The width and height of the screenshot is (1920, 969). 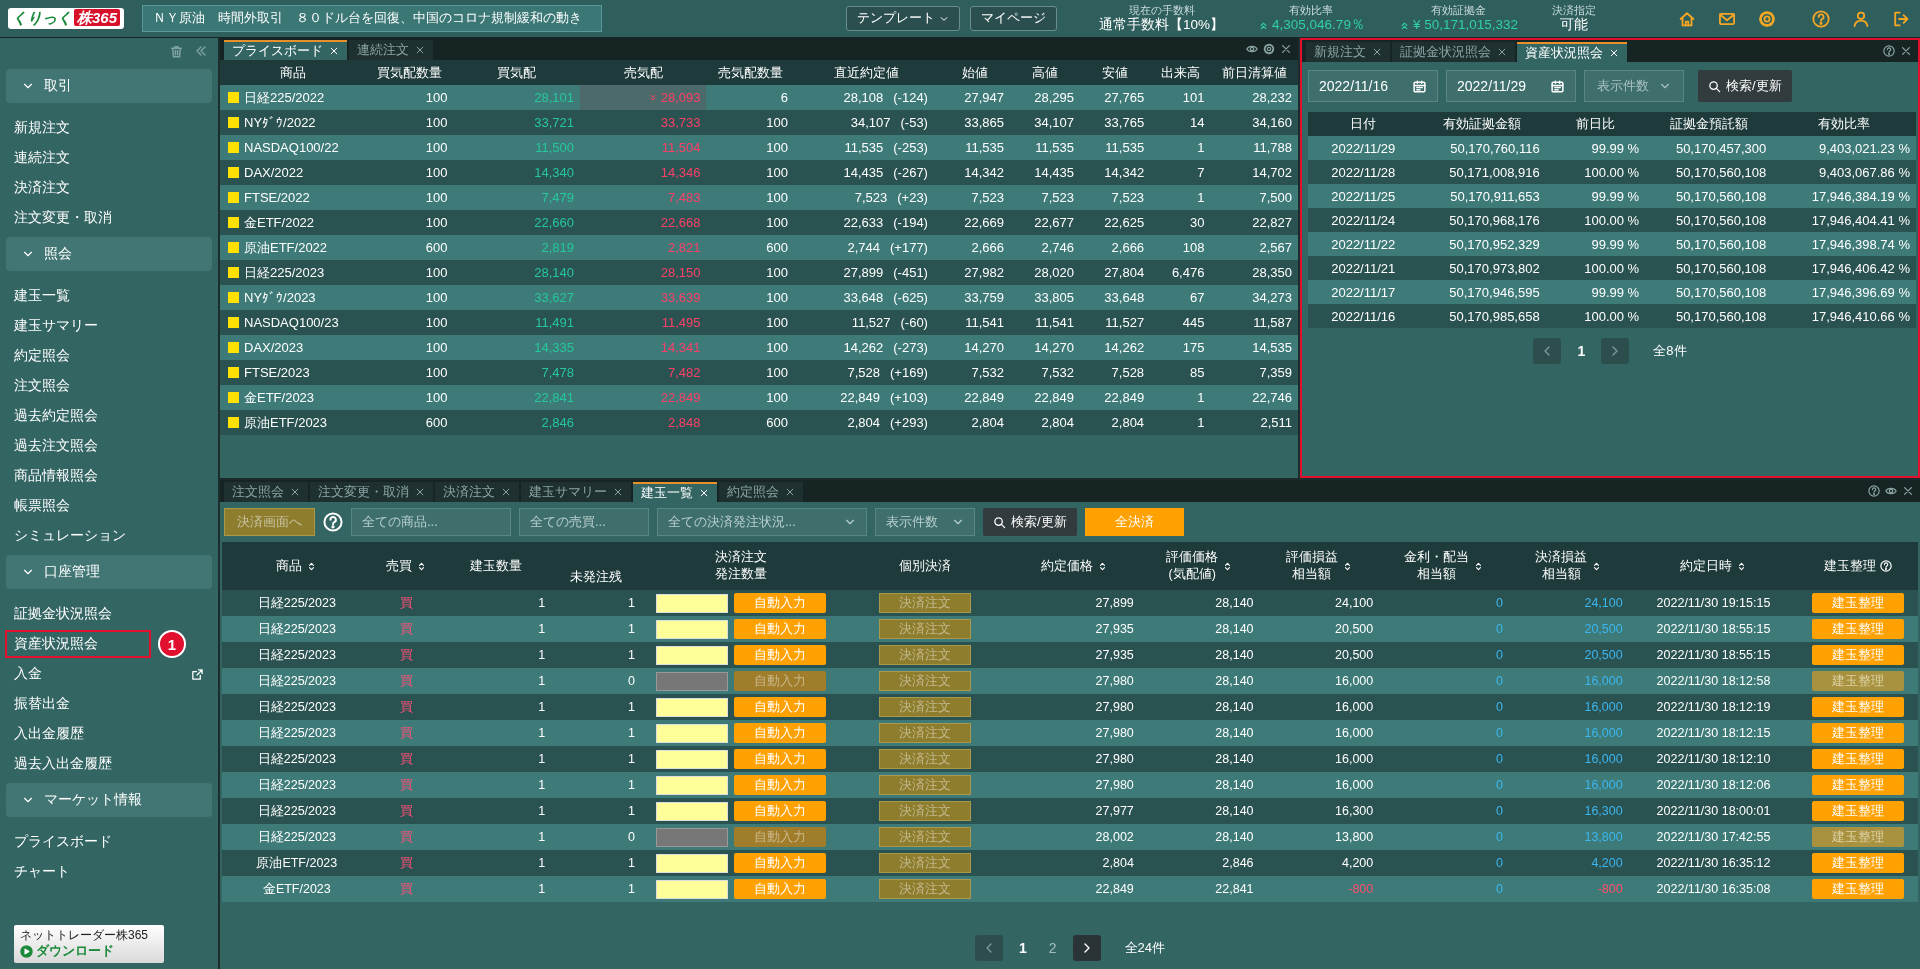 I want to click on help-icon, so click(x=1889, y=51).